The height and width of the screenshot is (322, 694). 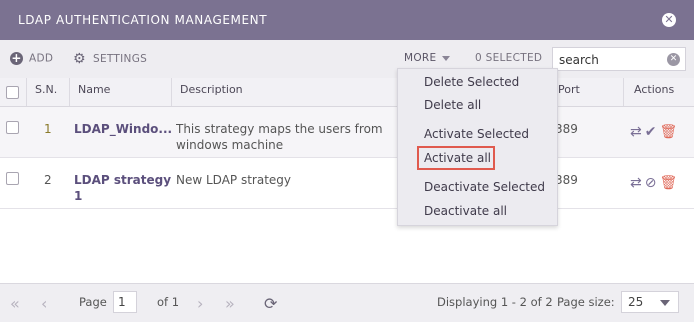 I want to click on page-size-value: 25, so click(x=636, y=302).